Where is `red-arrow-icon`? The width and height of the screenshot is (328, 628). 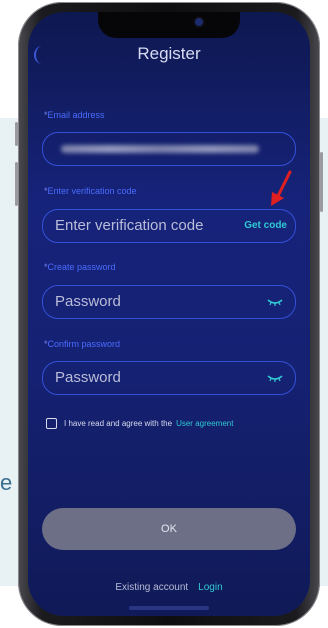 red-arrow-icon is located at coordinates (281, 188).